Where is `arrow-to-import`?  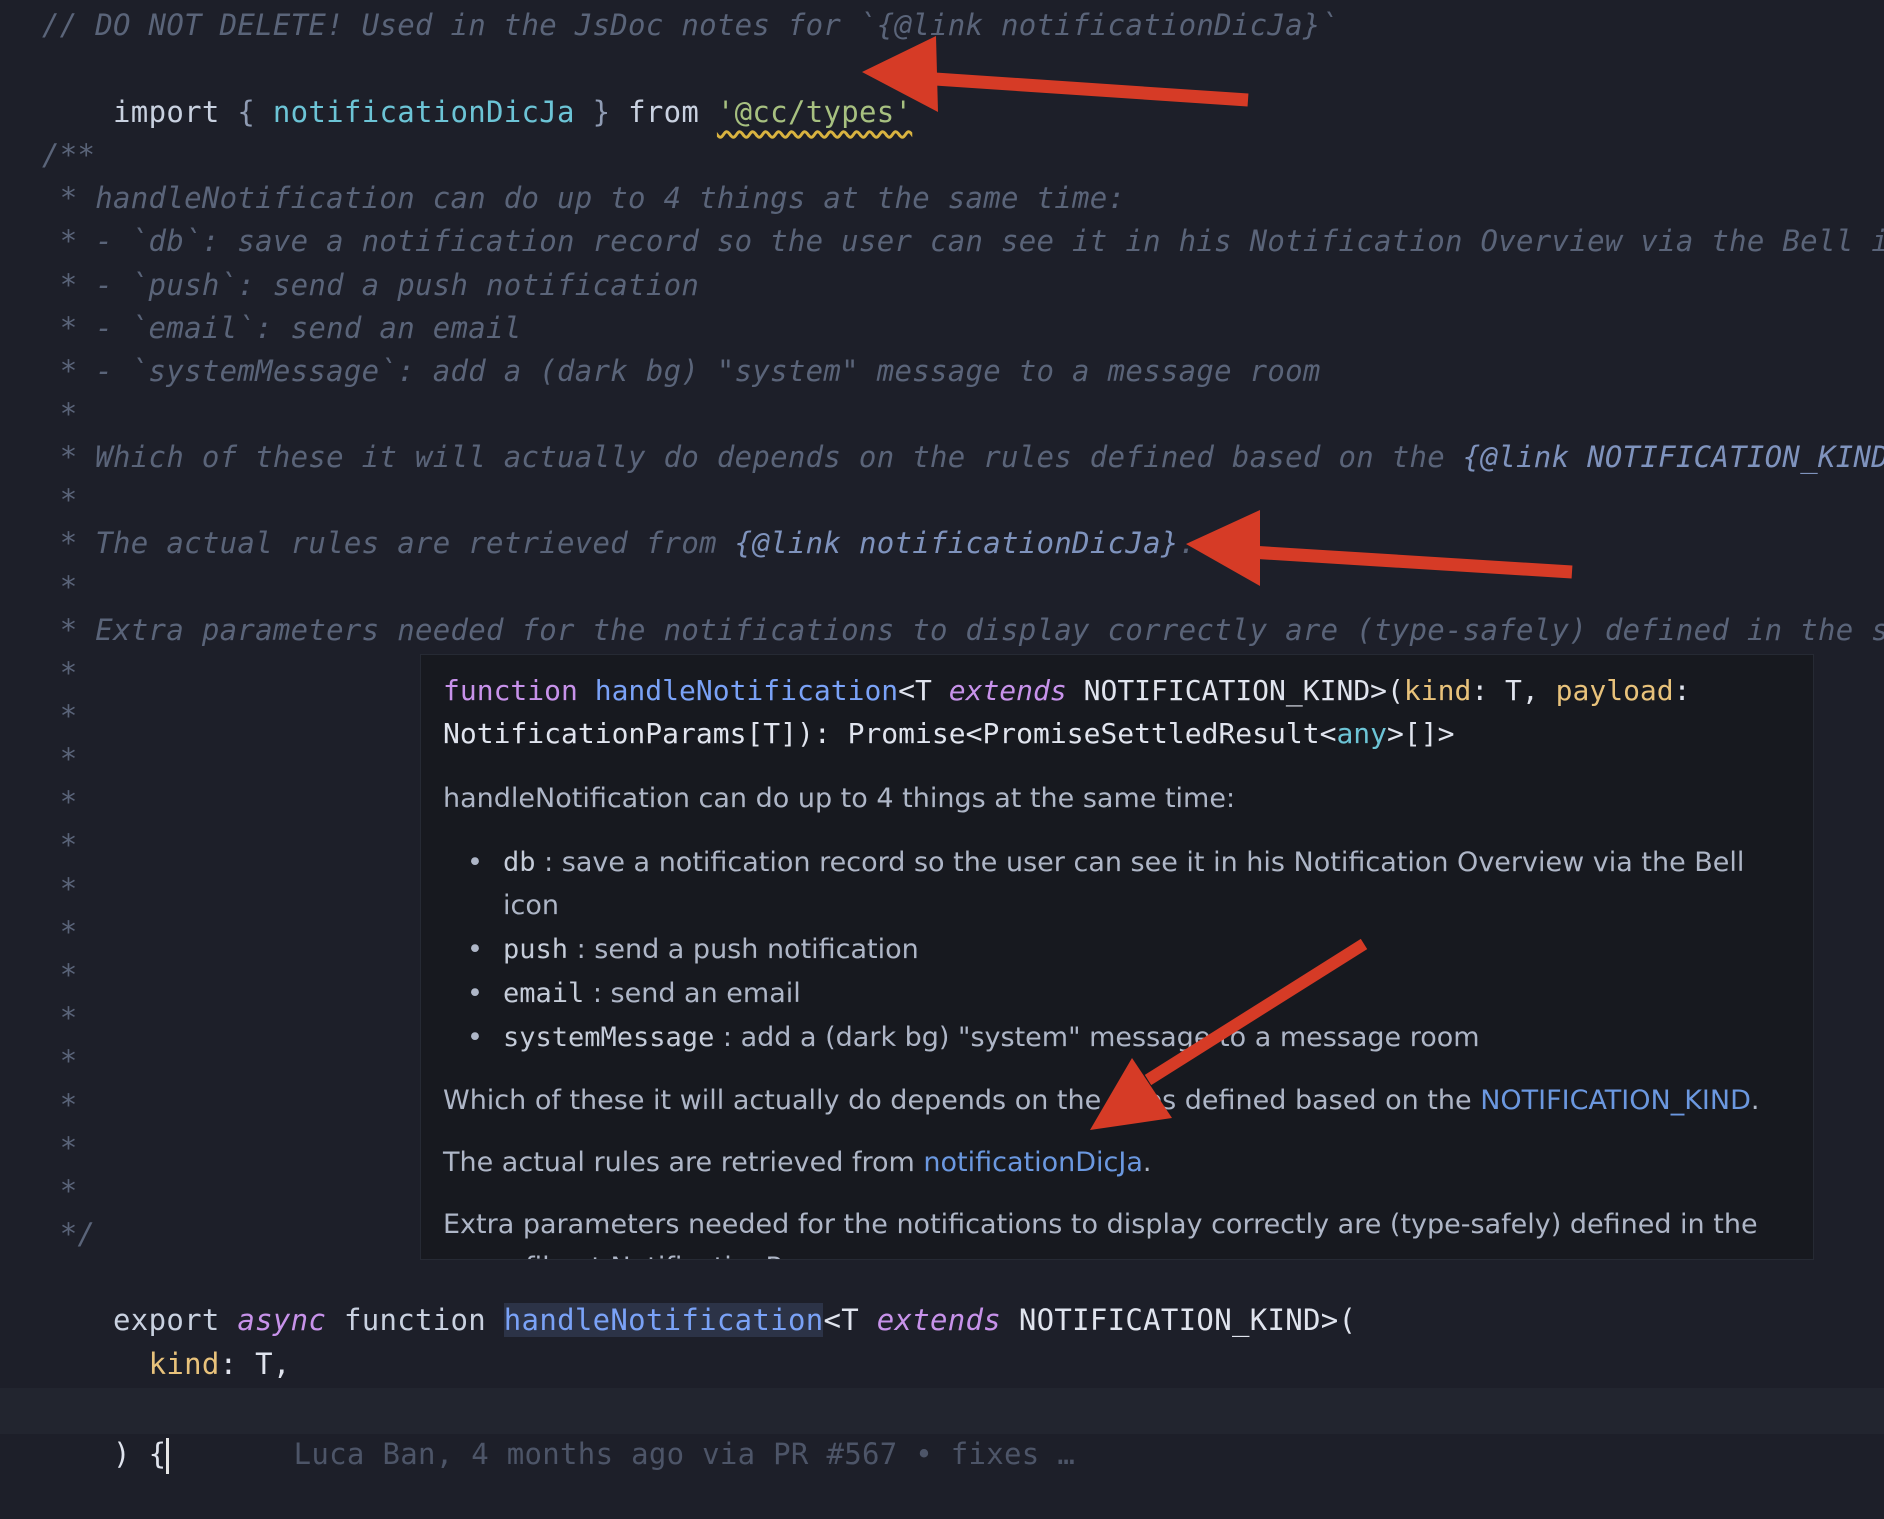 arrow-to-import is located at coordinates (1055, 74).